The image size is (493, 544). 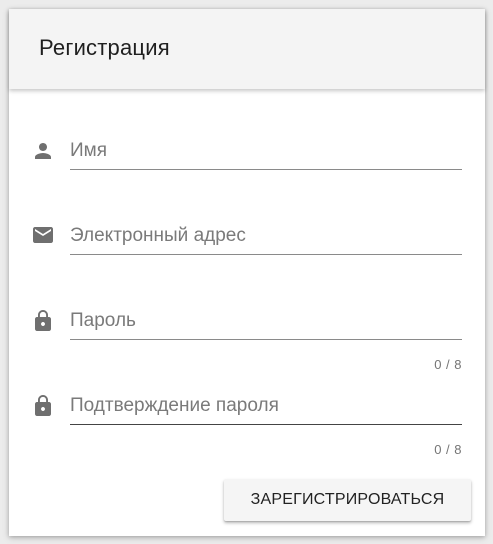 I want to click on password-input, so click(x=266, y=321).